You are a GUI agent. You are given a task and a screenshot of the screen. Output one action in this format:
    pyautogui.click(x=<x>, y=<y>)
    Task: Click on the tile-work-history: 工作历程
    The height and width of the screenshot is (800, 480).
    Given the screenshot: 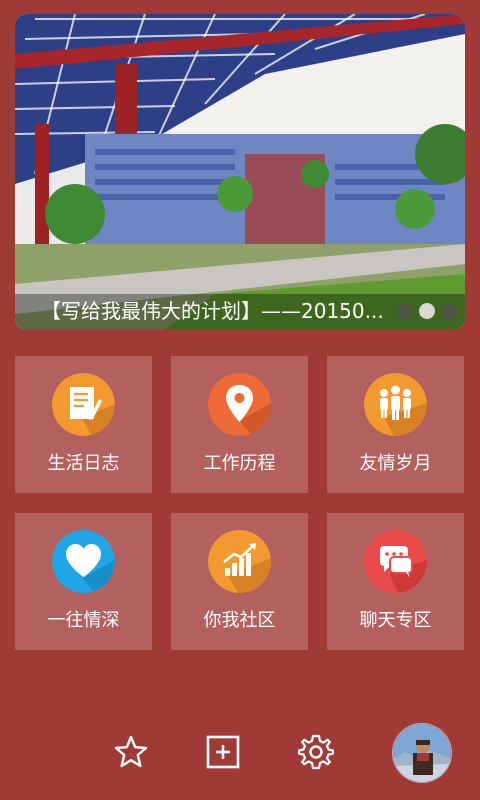 What is the action you would take?
    pyautogui.click(x=239, y=424)
    